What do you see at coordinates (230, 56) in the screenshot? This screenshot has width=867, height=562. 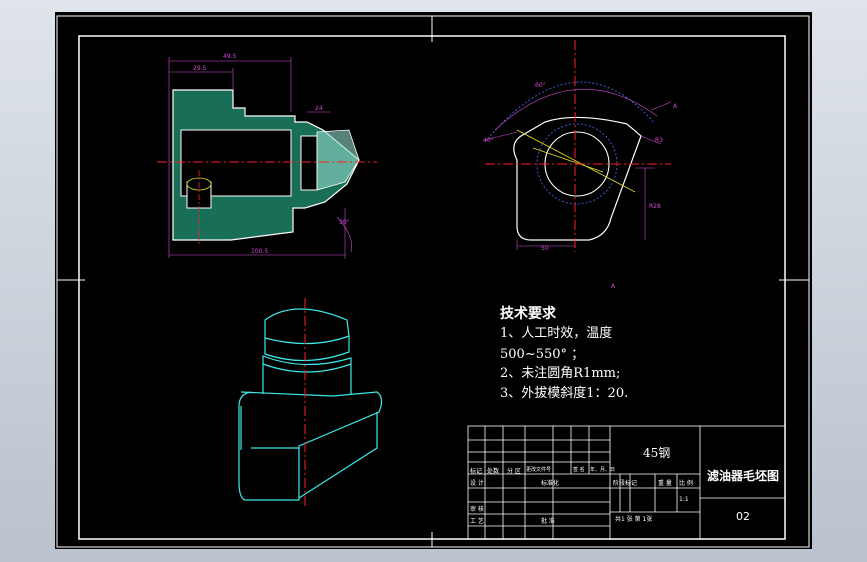 I see `dim-d1: 49.5` at bounding box center [230, 56].